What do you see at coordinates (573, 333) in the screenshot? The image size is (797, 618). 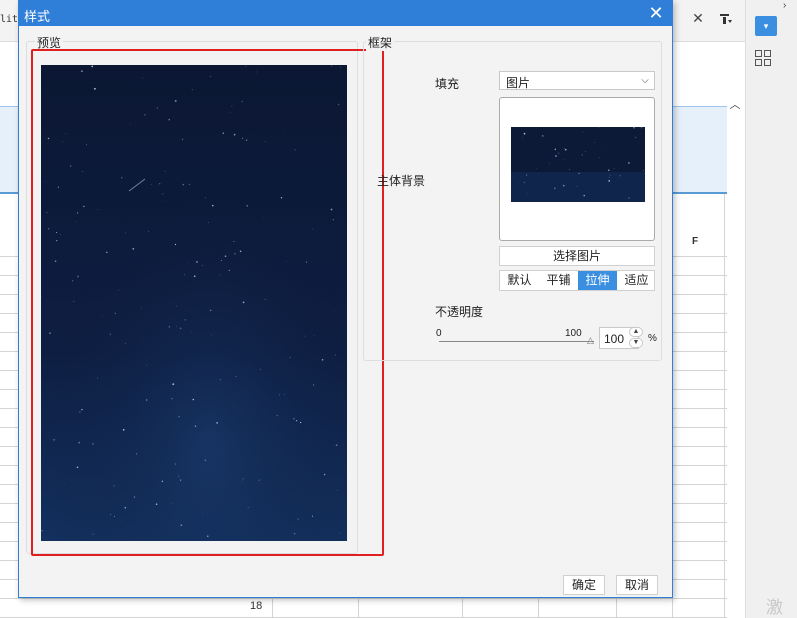 I see `slider-max-label: 100` at bounding box center [573, 333].